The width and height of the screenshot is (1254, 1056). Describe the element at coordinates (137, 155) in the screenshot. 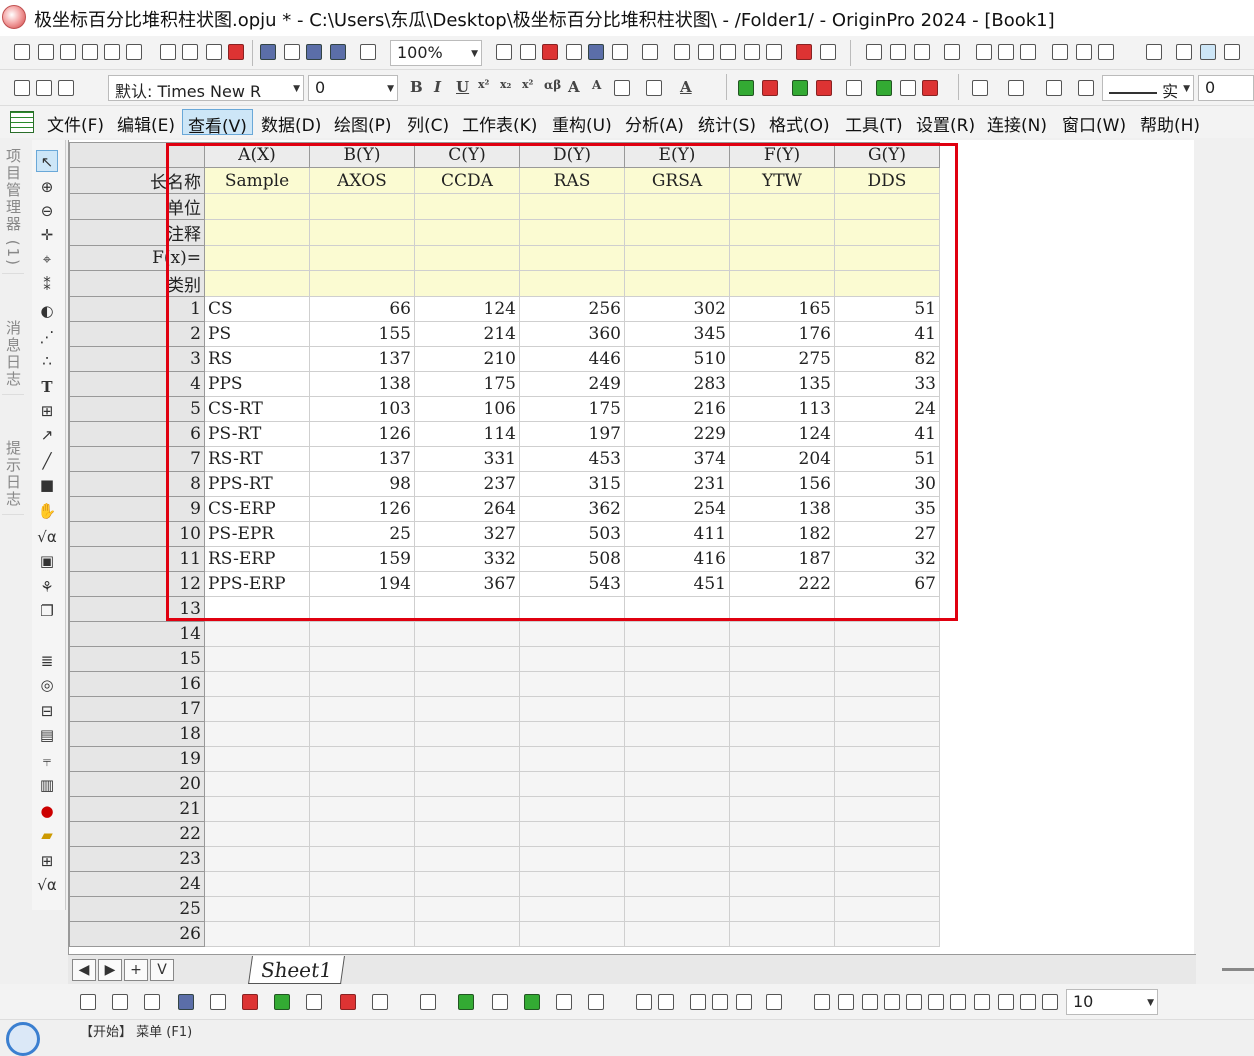

I see `corner-cell` at that location.